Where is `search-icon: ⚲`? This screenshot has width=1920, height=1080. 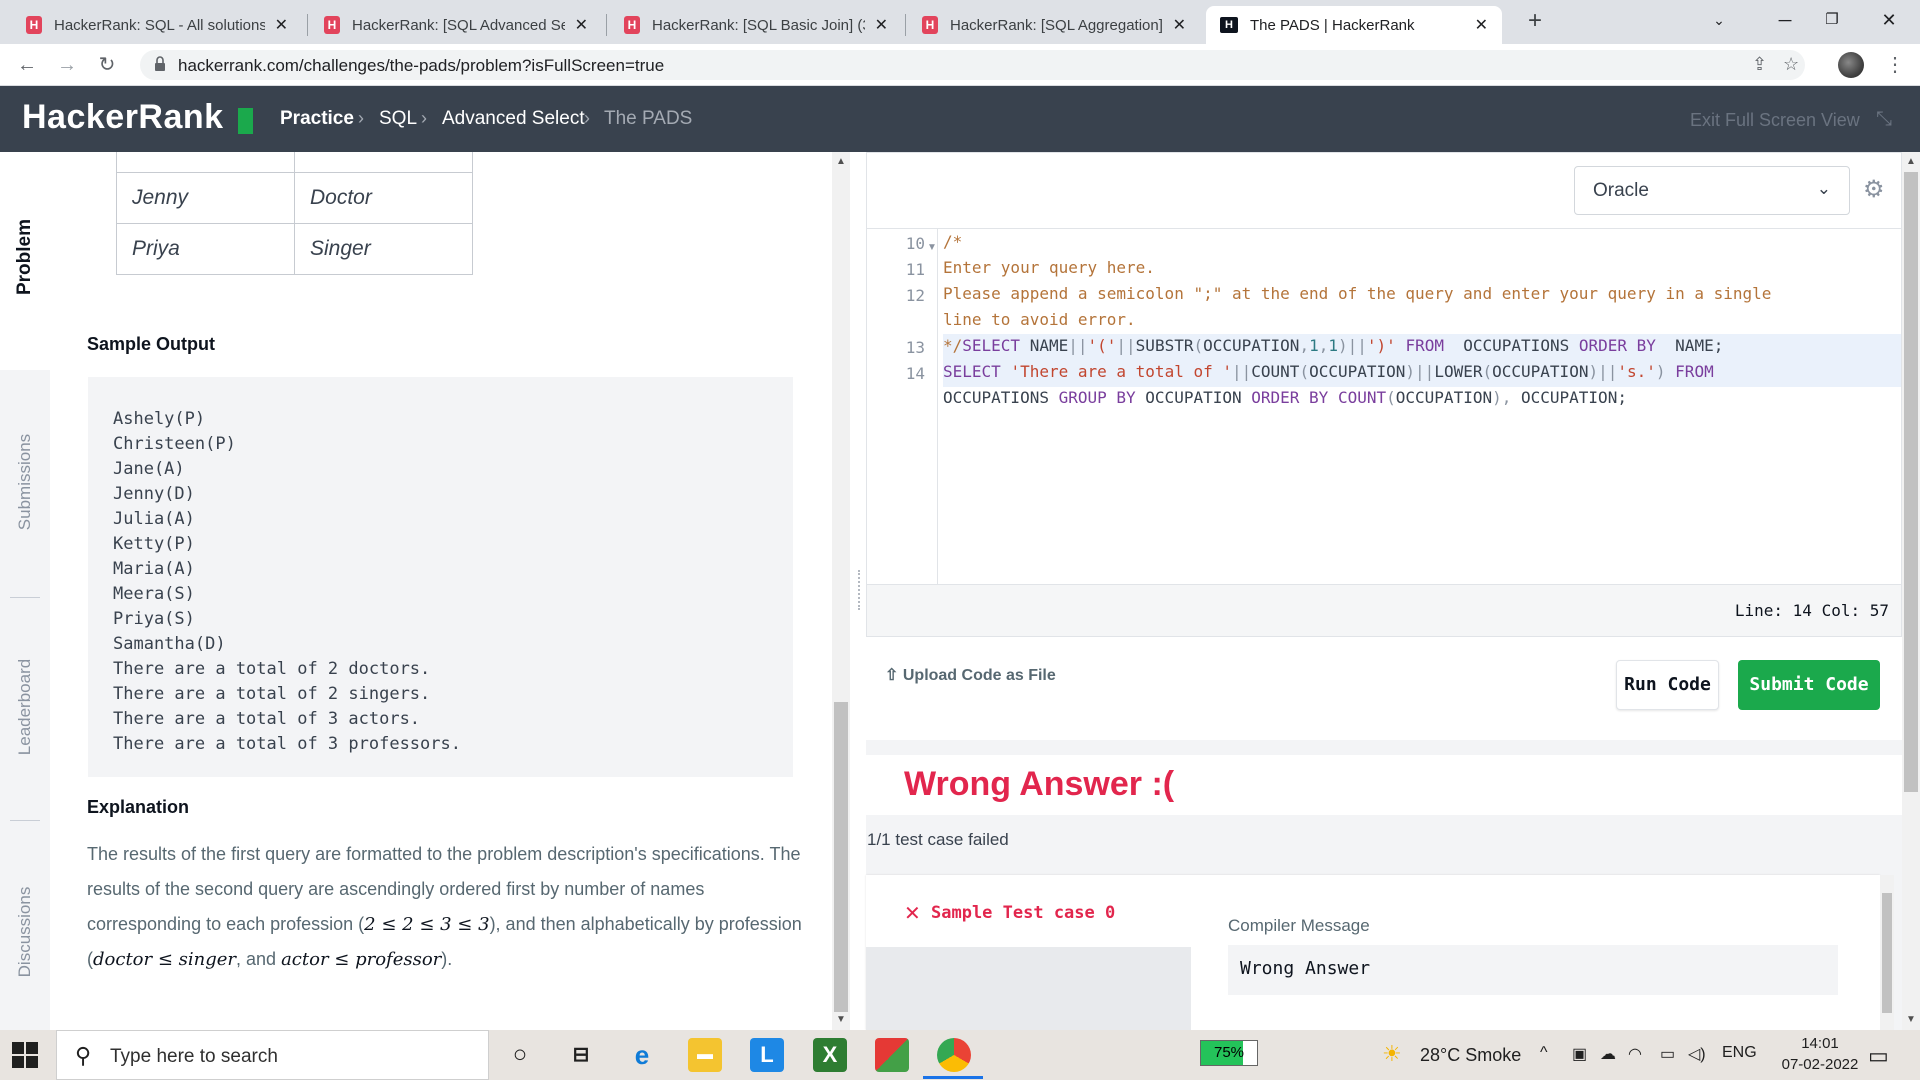 search-icon: ⚲ is located at coordinates (83, 1055).